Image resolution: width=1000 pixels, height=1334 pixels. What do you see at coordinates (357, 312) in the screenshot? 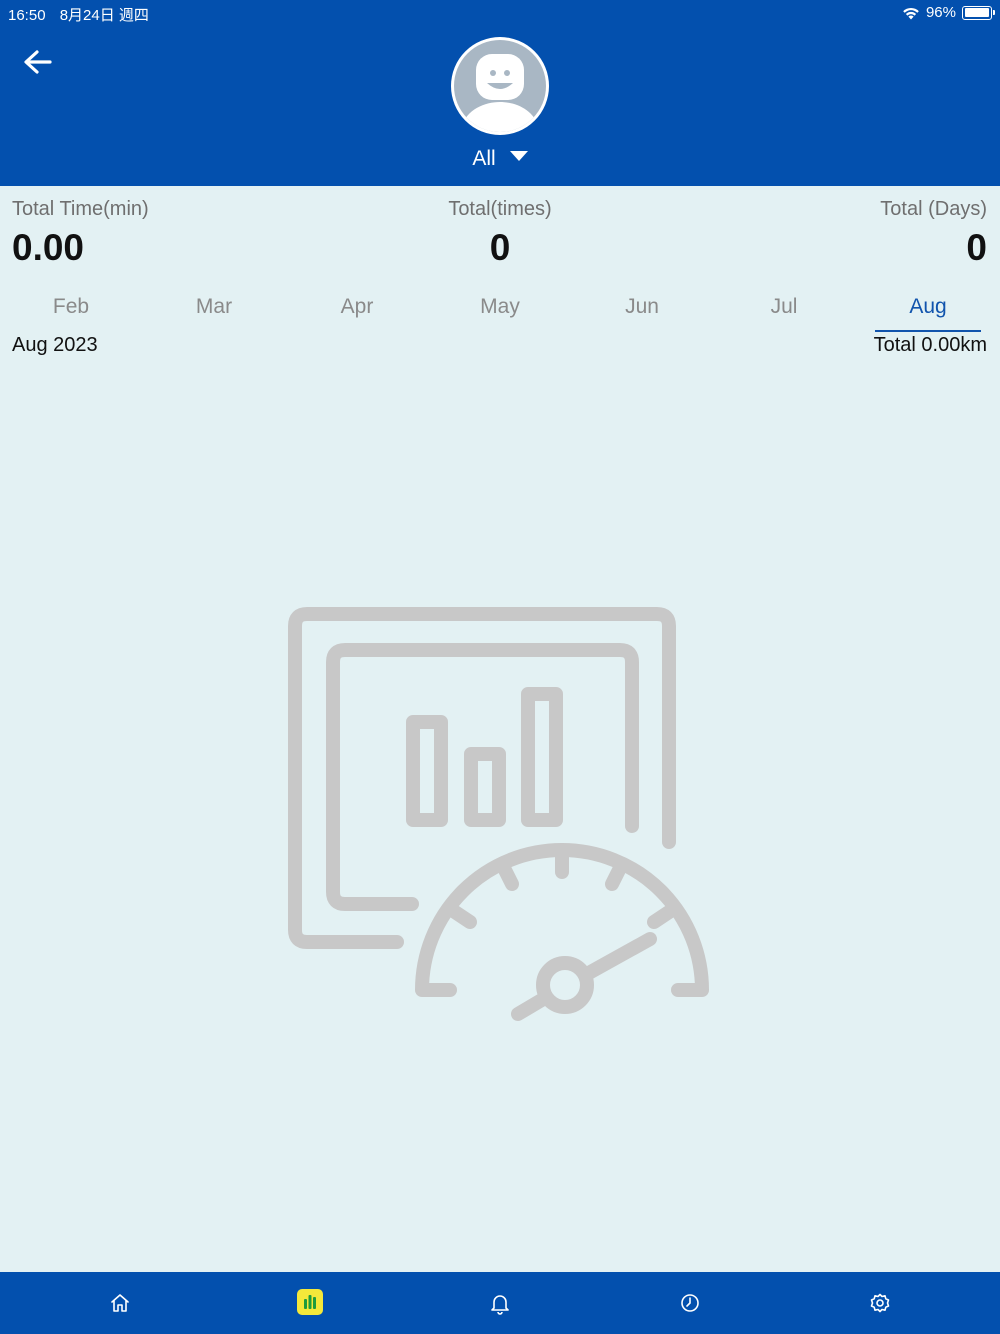
I see `tab-month-apr: Apr` at bounding box center [357, 312].